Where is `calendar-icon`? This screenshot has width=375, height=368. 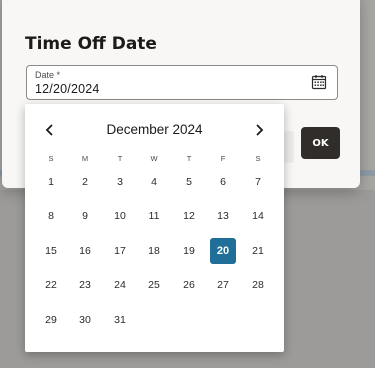
calendar-icon is located at coordinates (319, 82).